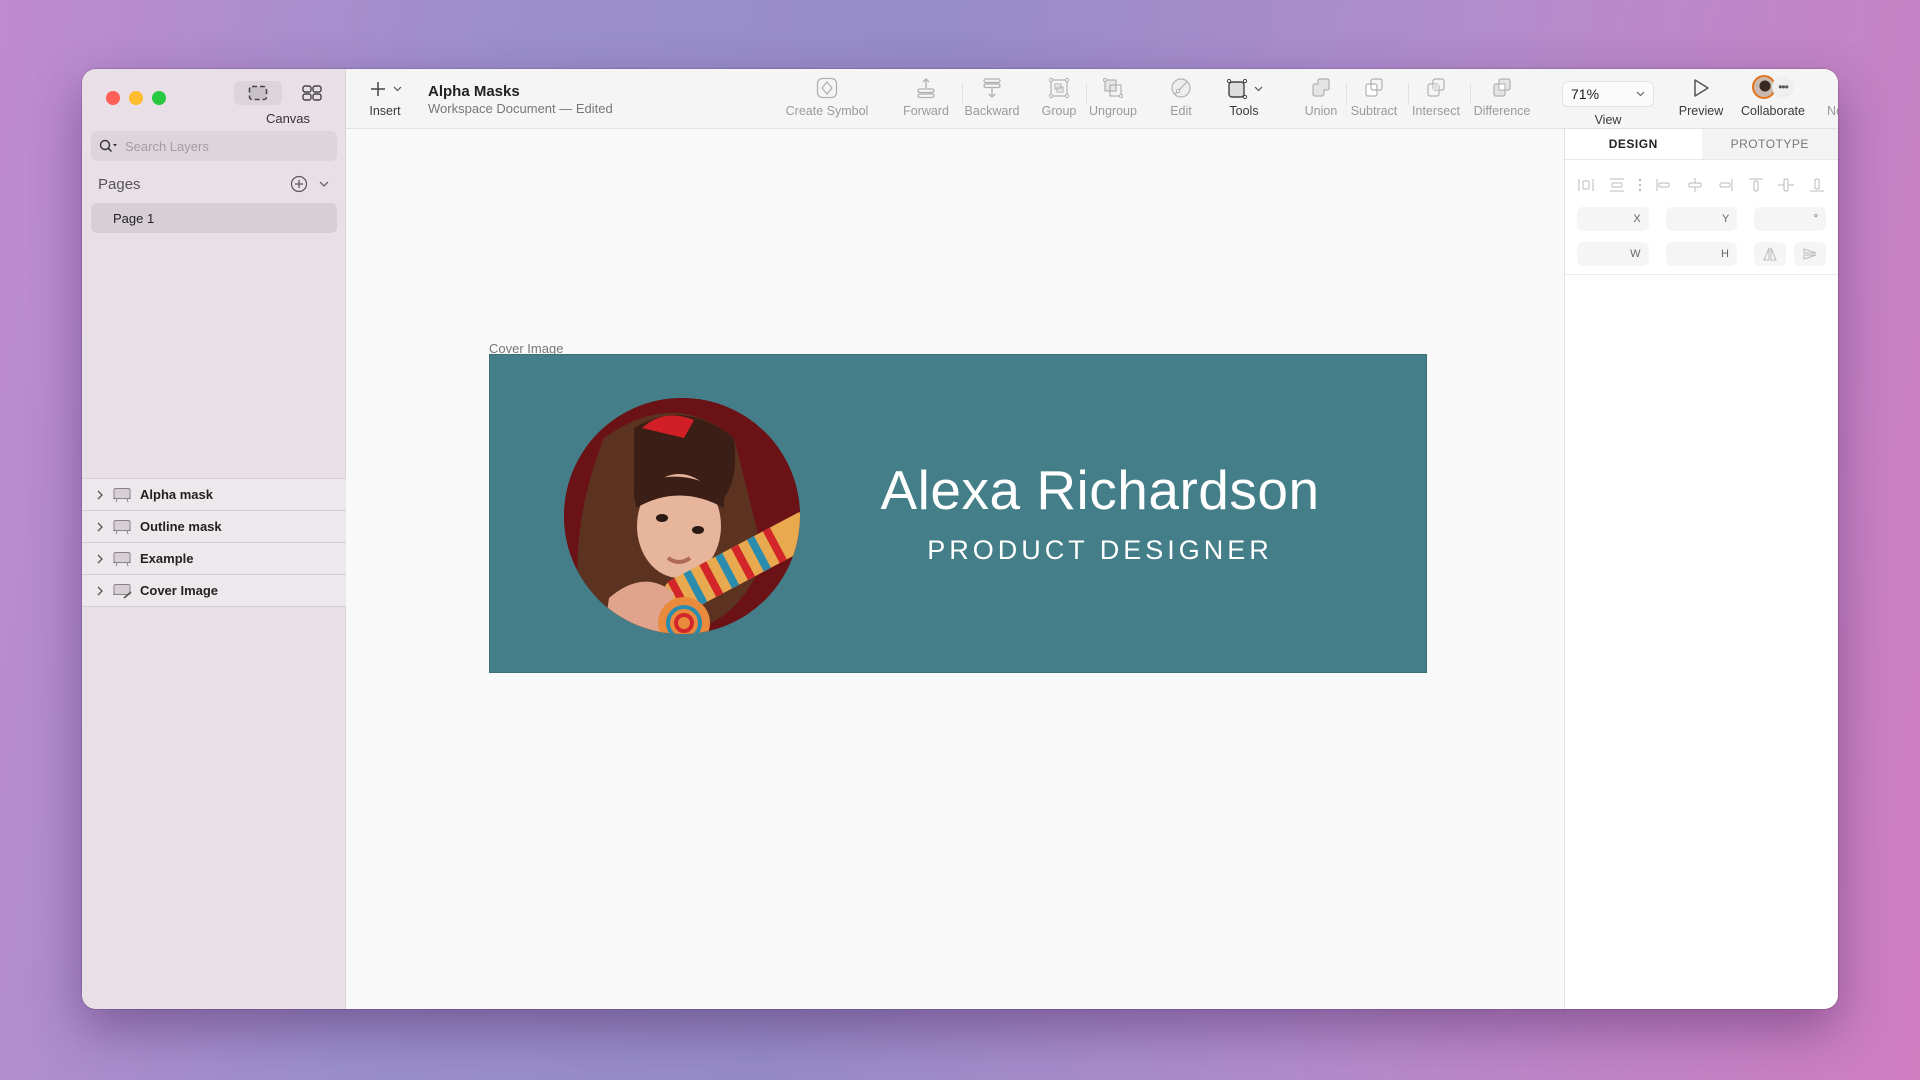  I want to click on subtract-icon, so click(1374, 87).